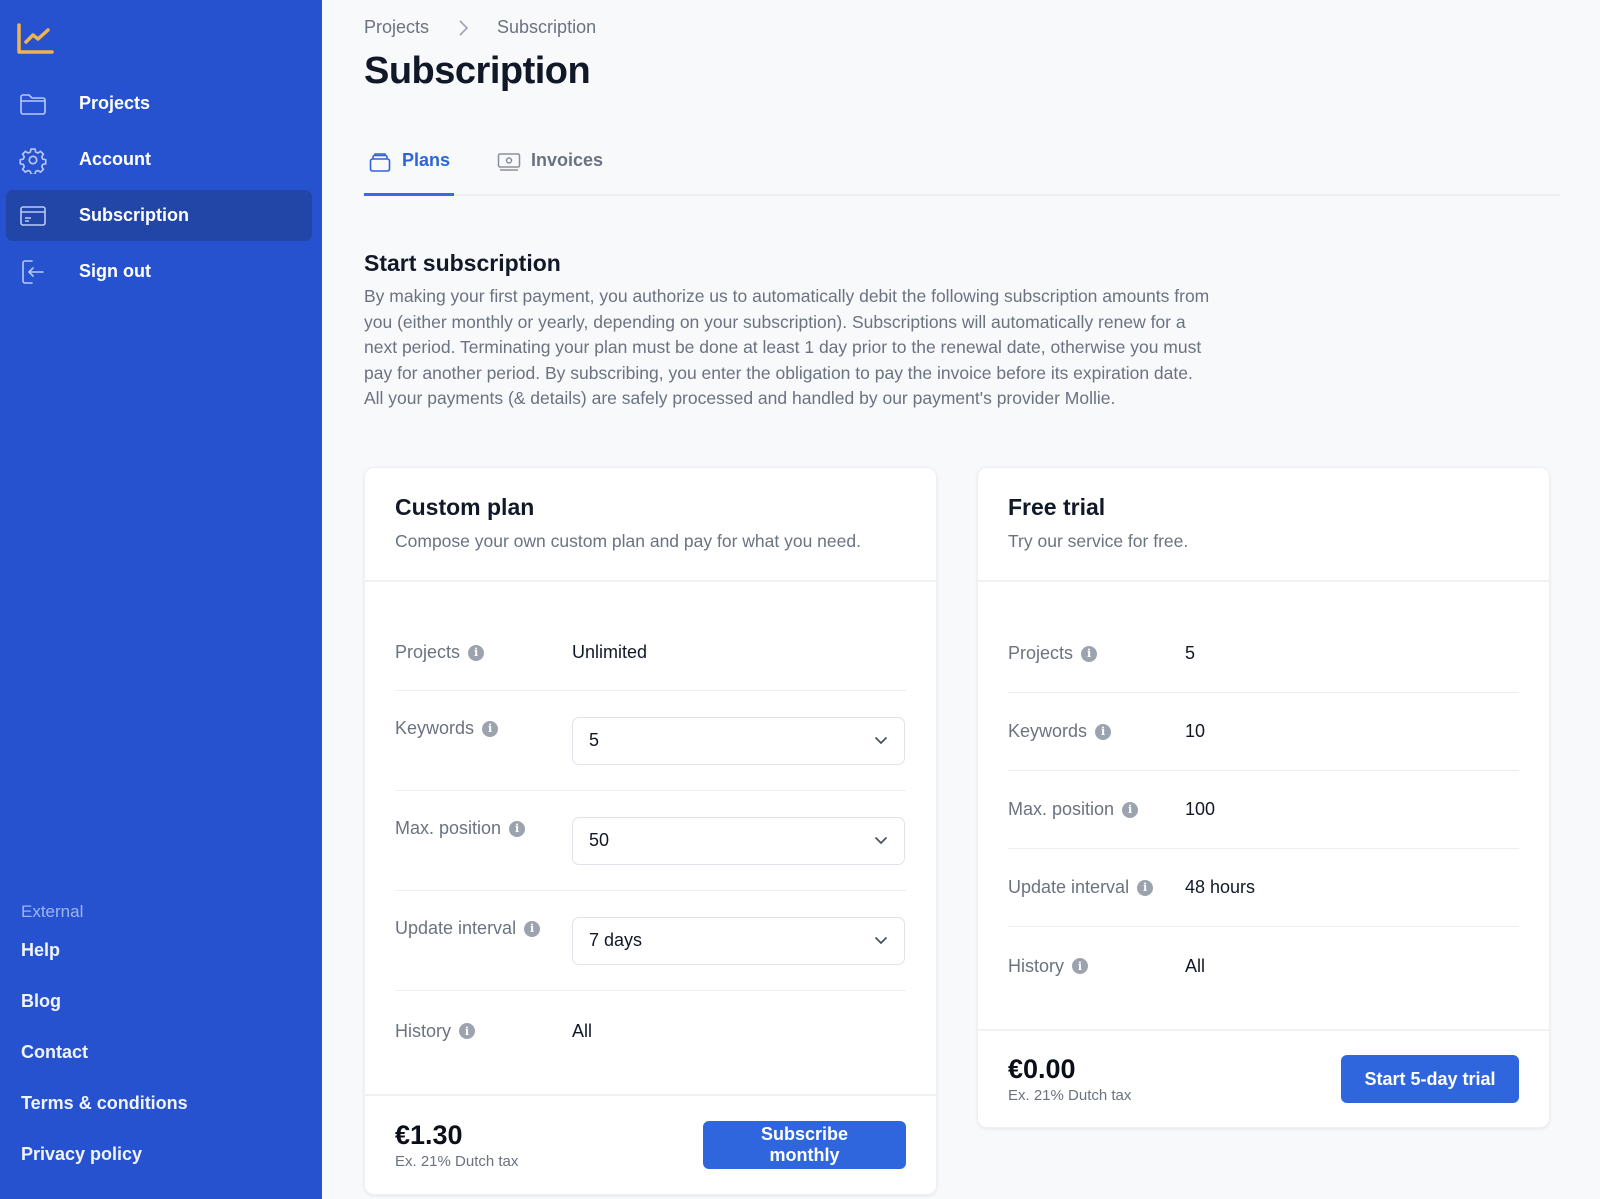 This screenshot has height=1199, width=1600. What do you see at coordinates (1190, 653) in the screenshot?
I see `feature-value: 5` at bounding box center [1190, 653].